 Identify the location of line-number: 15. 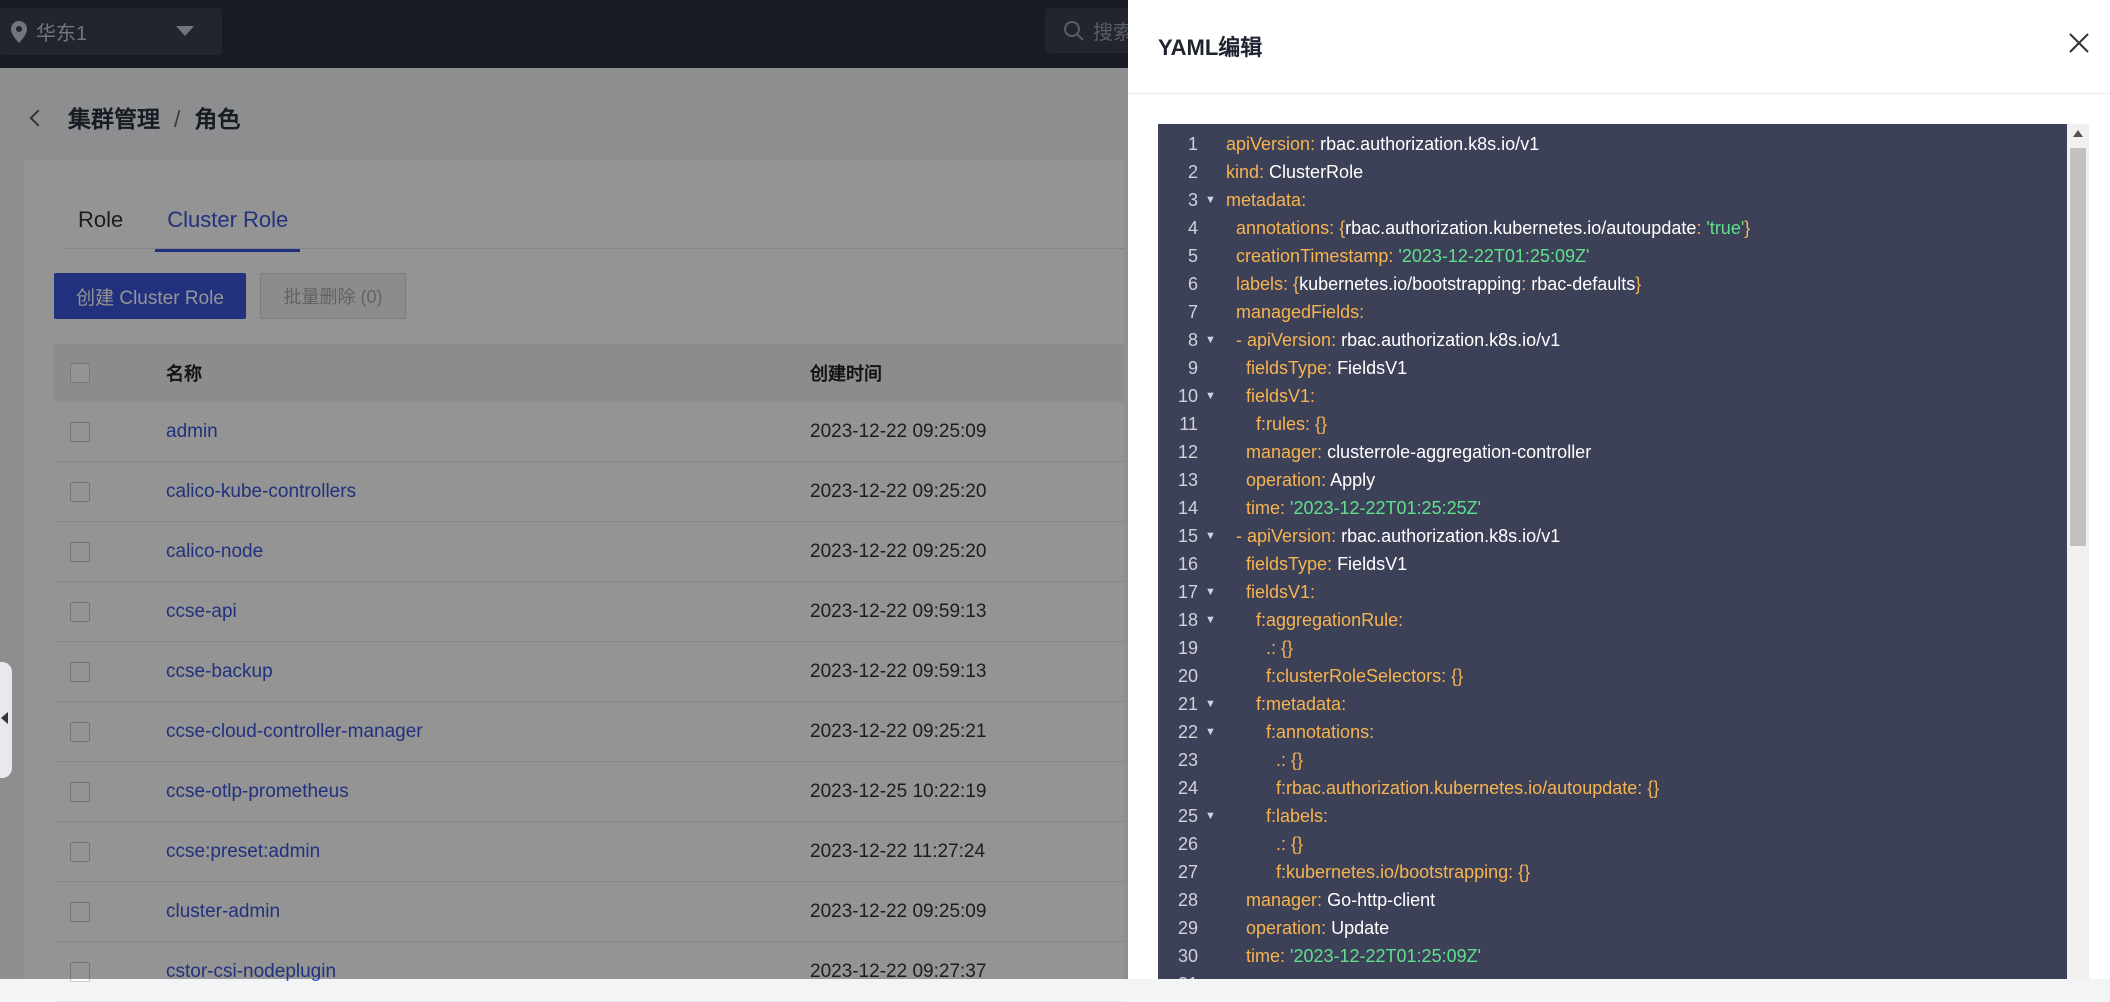
(1187, 536).